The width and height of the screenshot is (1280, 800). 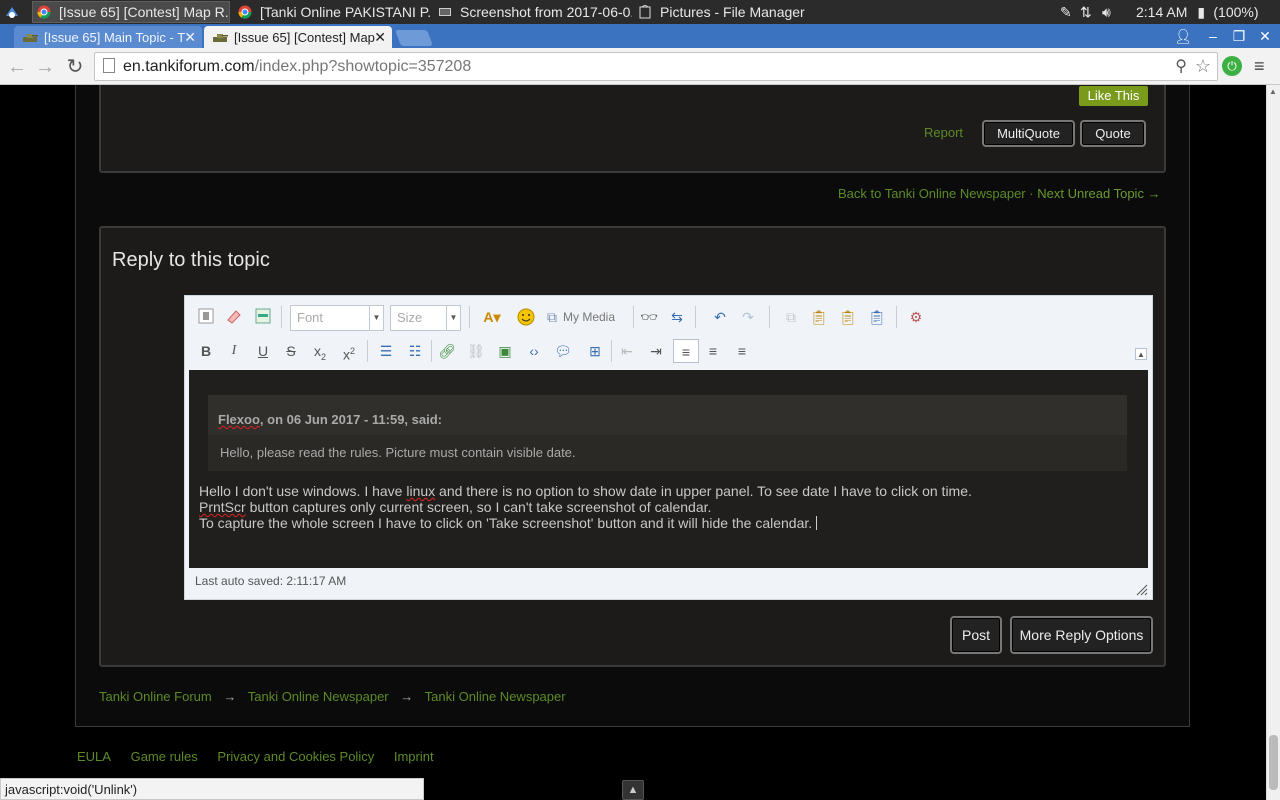 I want to click on report-link: Report, so click(x=943, y=132).